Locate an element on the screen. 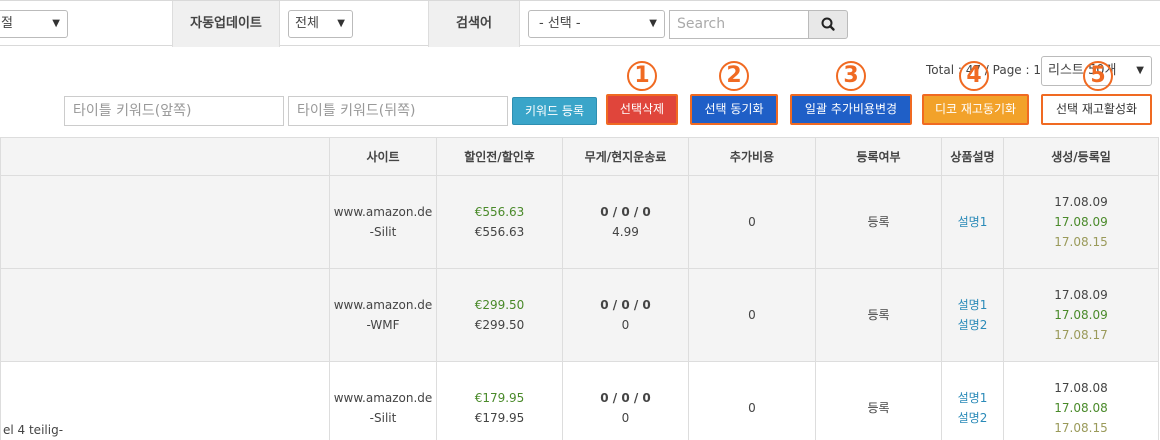 The height and width of the screenshot is (440, 1160). header-description: 상품설명 is located at coordinates (972, 156).